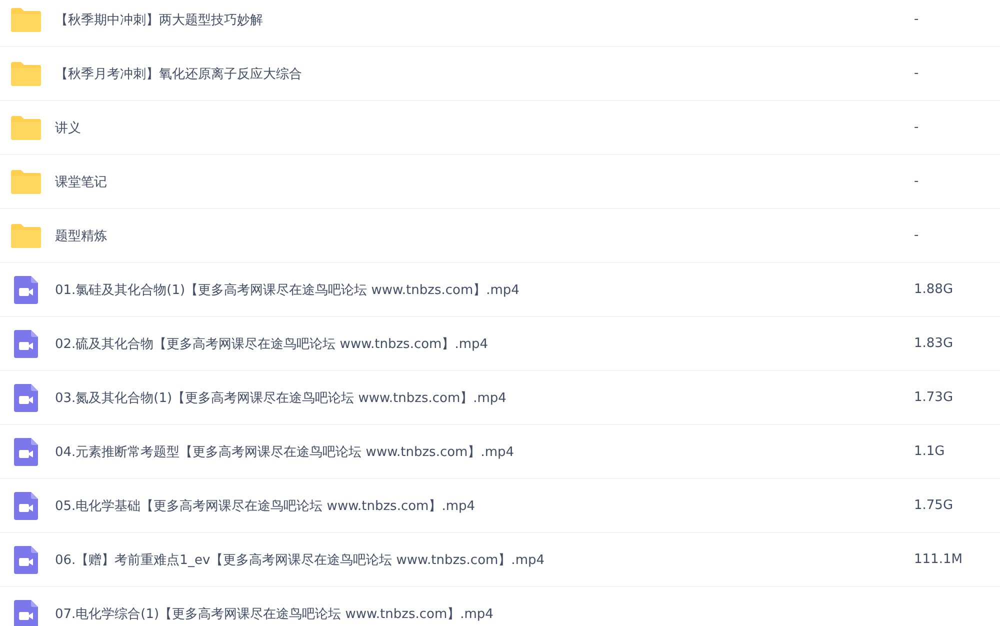  What do you see at coordinates (484, 505) in the screenshot?
I see `file-name: 05.电化学基础【更多高考网课尽在途鸟吧论坛 www.tnbzs.com】.mp4` at bounding box center [484, 505].